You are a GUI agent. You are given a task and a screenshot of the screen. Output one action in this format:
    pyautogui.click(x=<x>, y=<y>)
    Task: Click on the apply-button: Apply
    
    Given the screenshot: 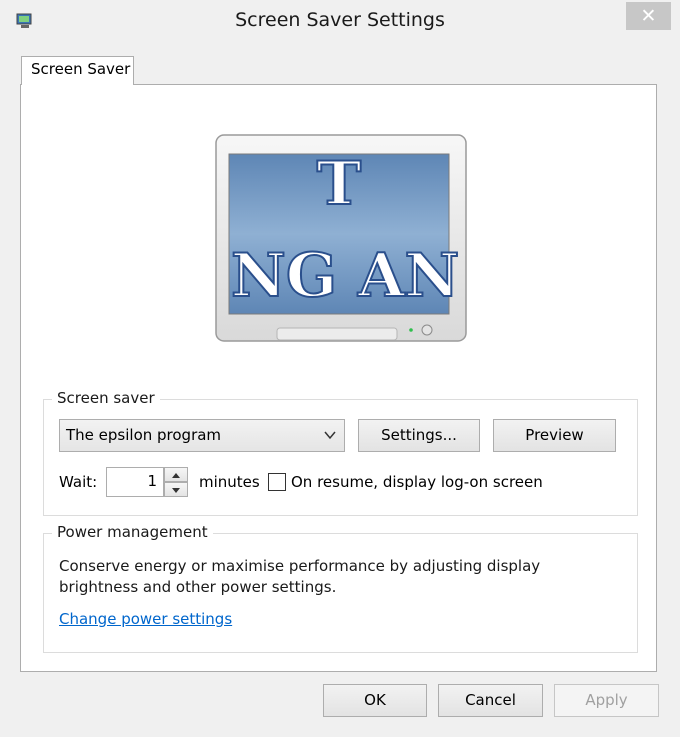 What is the action you would take?
    pyautogui.click(x=606, y=700)
    